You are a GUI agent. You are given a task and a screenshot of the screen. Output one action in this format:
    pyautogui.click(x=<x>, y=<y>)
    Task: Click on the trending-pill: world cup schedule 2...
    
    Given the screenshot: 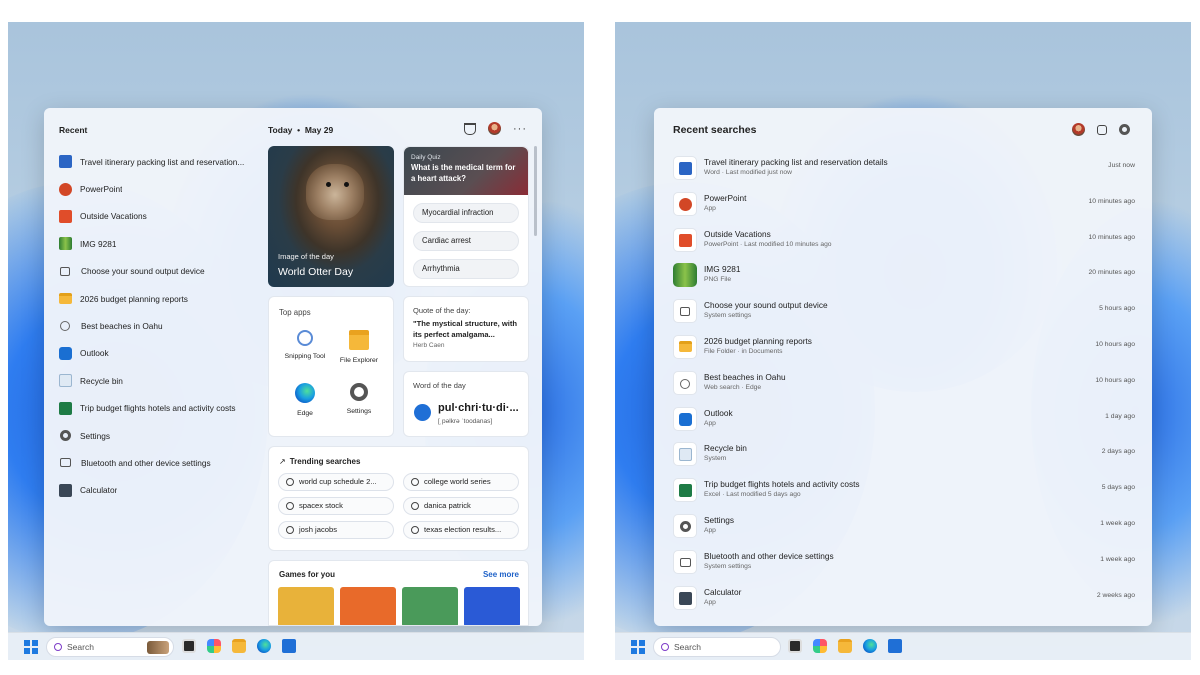 What is the action you would take?
    pyautogui.click(x=336, y=482)
    